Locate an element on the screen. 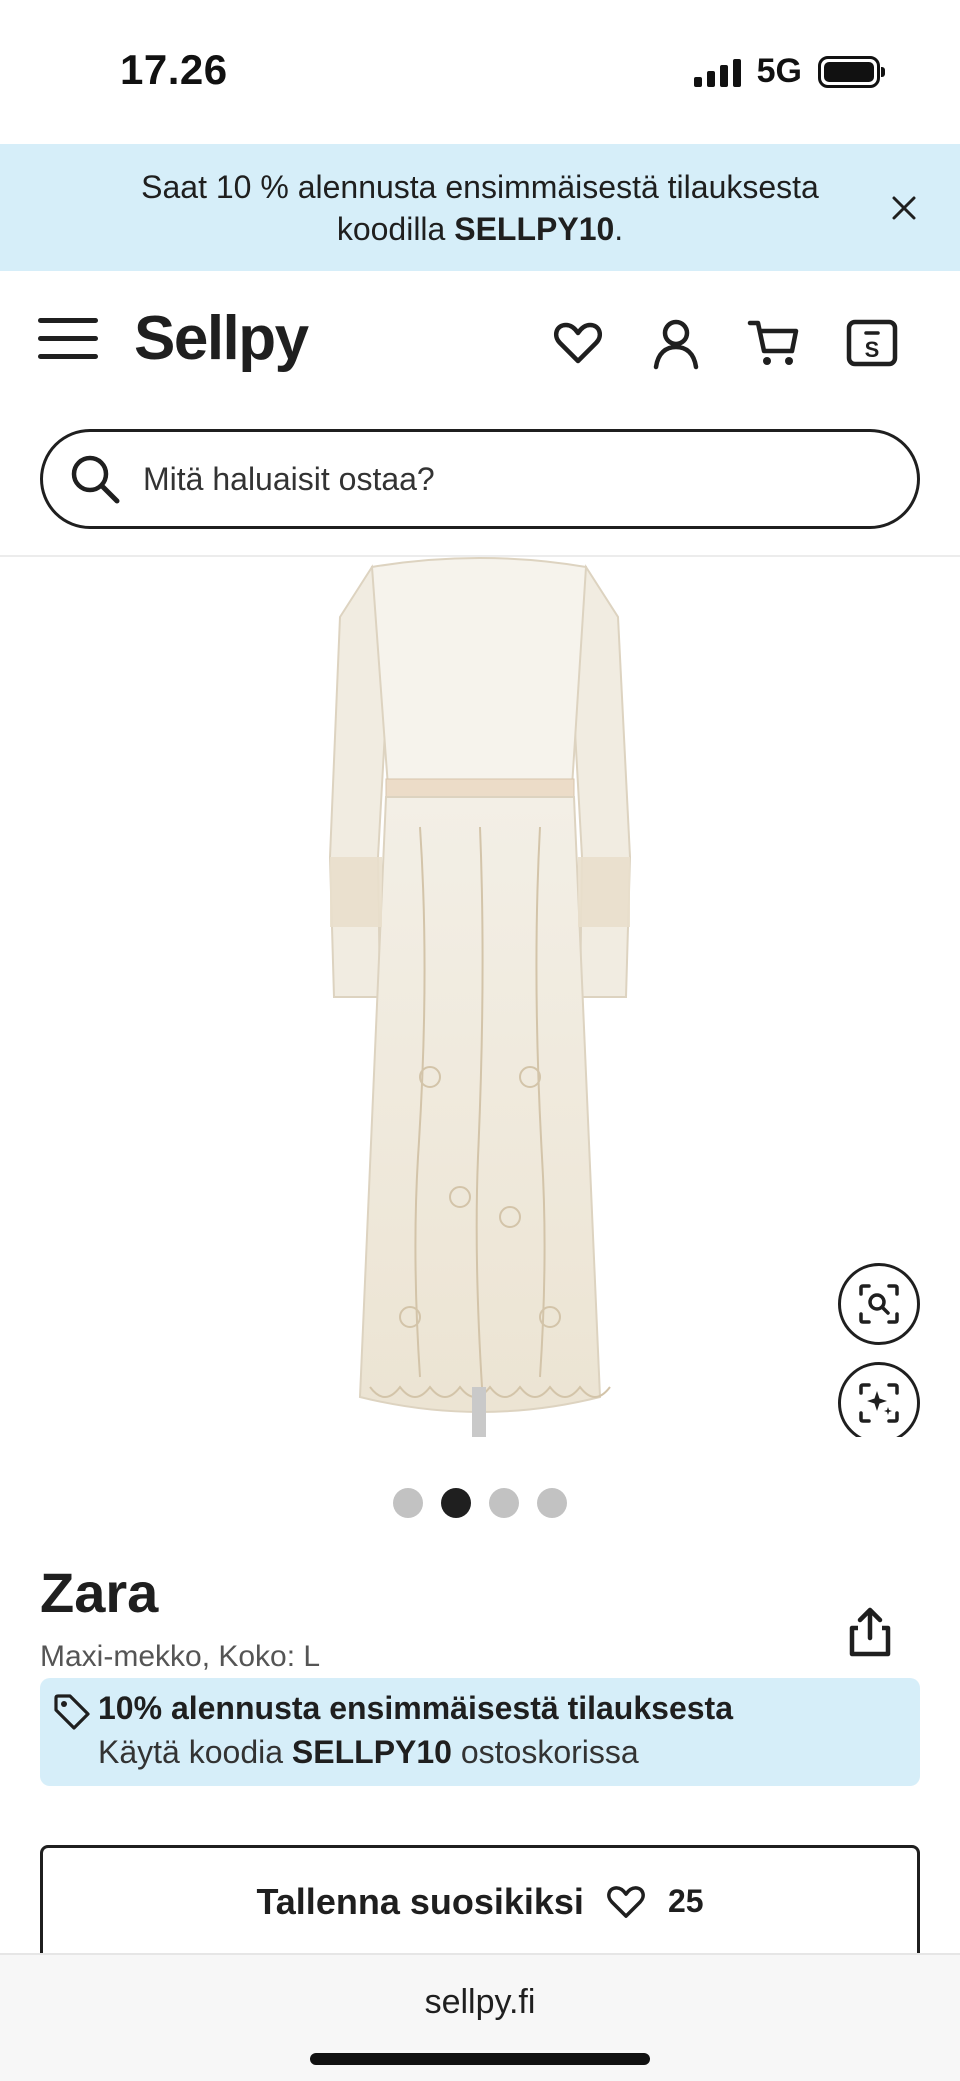 Image resolution: width=960 pixels, height=2081 pixels. sellpy-logo: Sellpy is located at coordinates (221, 338).